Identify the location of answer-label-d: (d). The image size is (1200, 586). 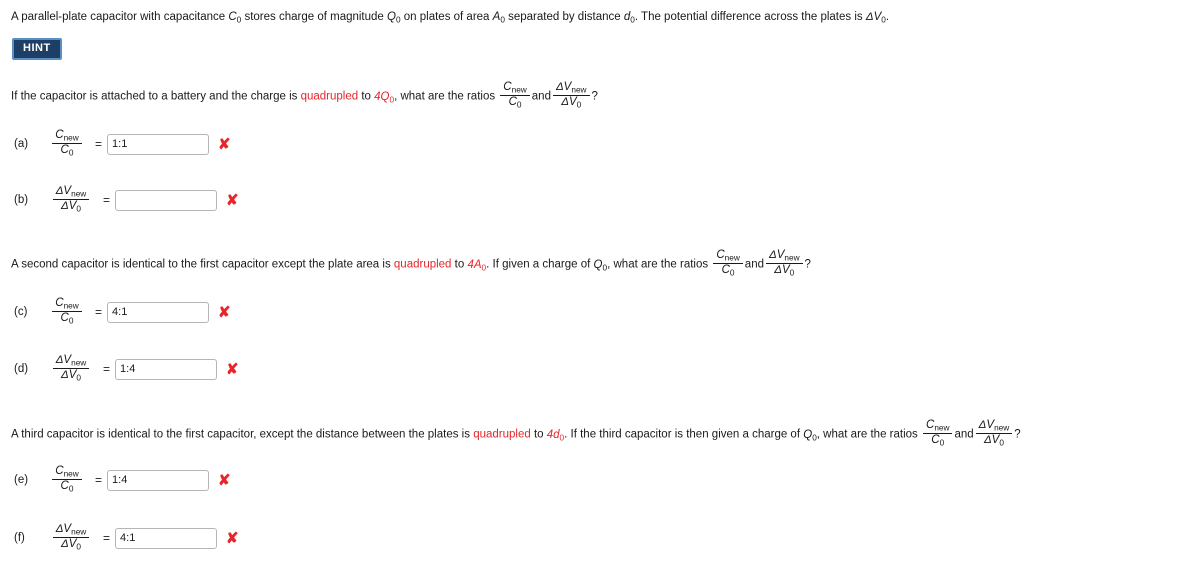
(21, 369).